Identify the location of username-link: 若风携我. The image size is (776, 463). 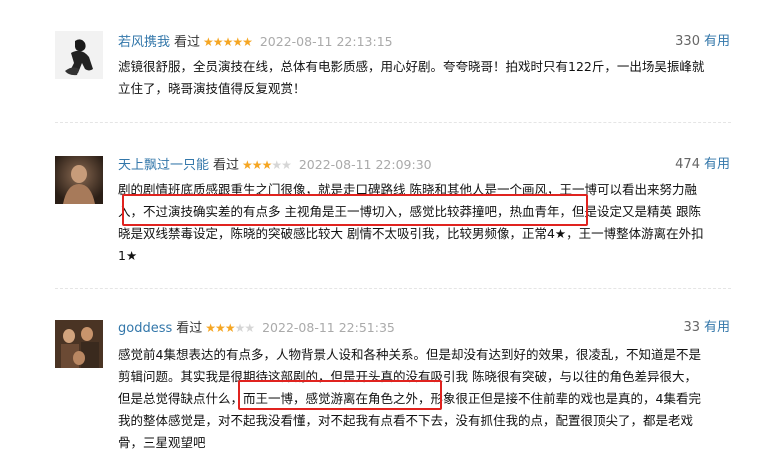
(144, 42).